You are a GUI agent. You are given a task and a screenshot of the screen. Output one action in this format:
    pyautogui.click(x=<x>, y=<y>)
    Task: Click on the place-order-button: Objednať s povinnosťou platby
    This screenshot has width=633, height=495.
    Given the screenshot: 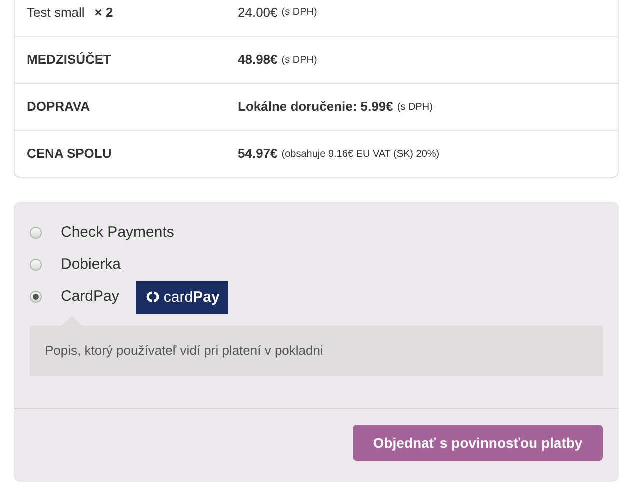 What is the action you would take?
    pyautogui.click(x=478, y=443)
    